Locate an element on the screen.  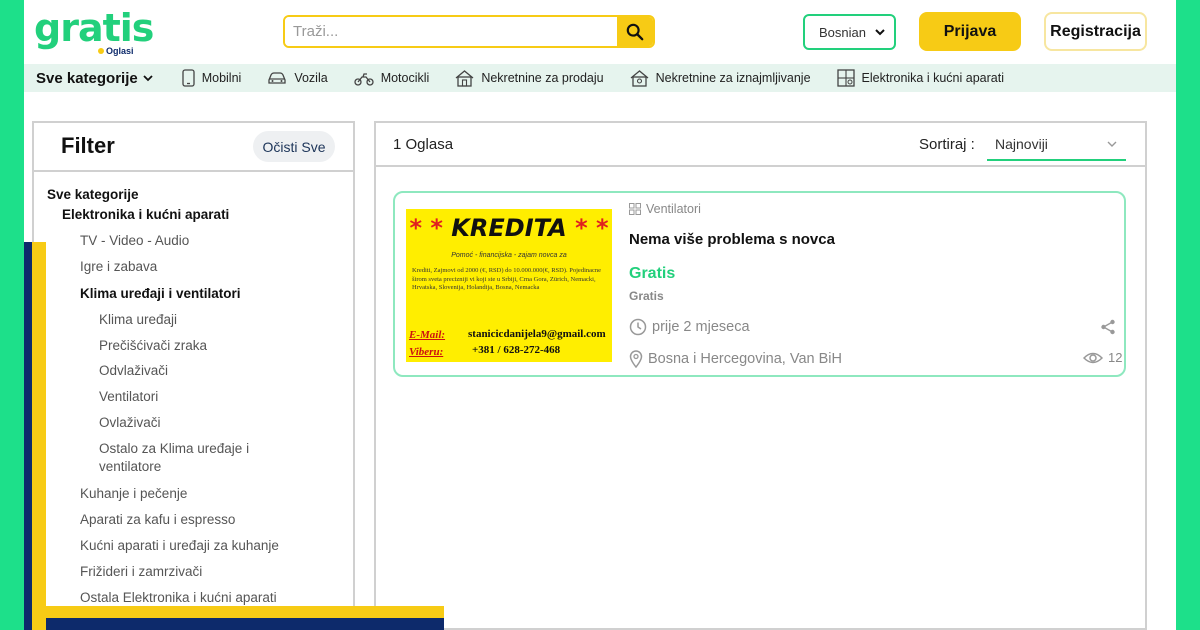
subsubcategory-item: Klima uređaji is located at coordinates (189, 320).